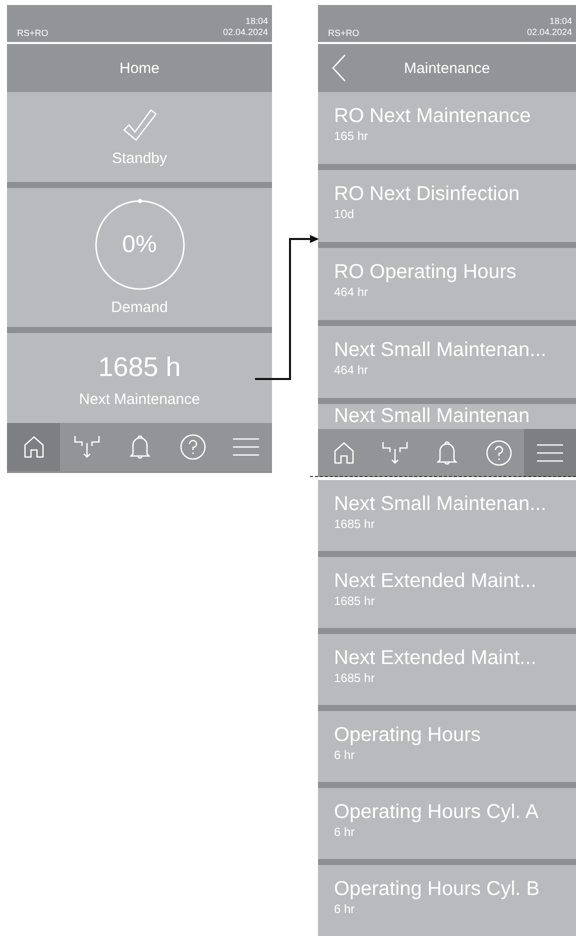  Describe the element at coordinates (408, 735) in the screenshot. I see `item-label: Operating Hours` at that location.